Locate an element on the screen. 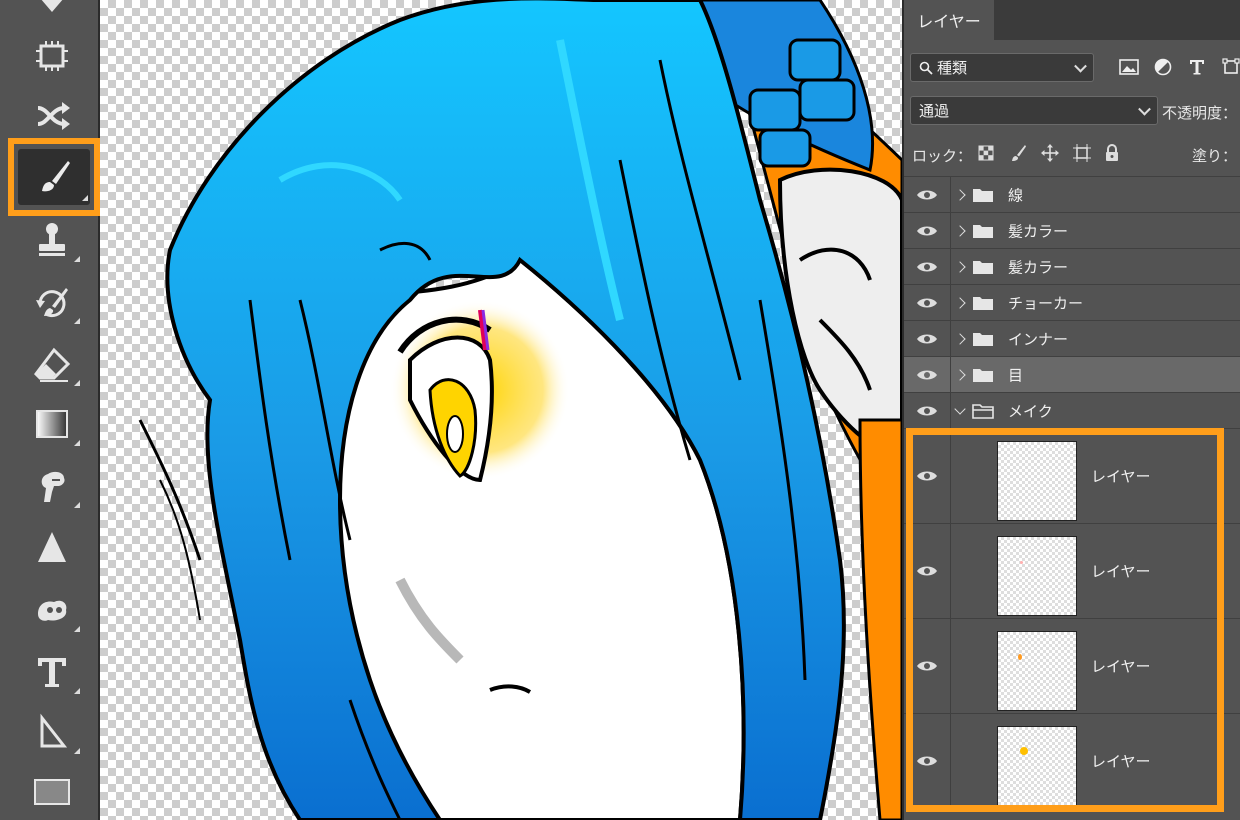 This screenshot has height=820, width=1240. layer-group-row-selected: 目 is located at coordinates (1072, 374).